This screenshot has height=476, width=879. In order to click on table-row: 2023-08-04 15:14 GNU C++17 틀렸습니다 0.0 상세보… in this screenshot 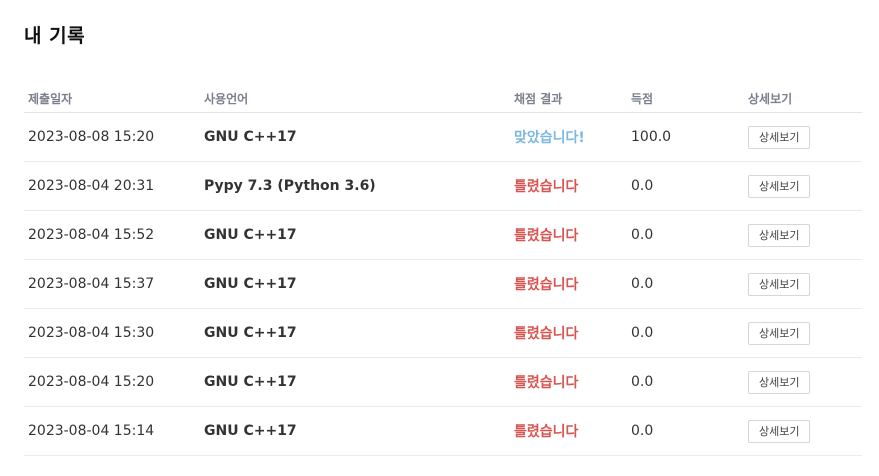, I will do `click(443, 431)`.